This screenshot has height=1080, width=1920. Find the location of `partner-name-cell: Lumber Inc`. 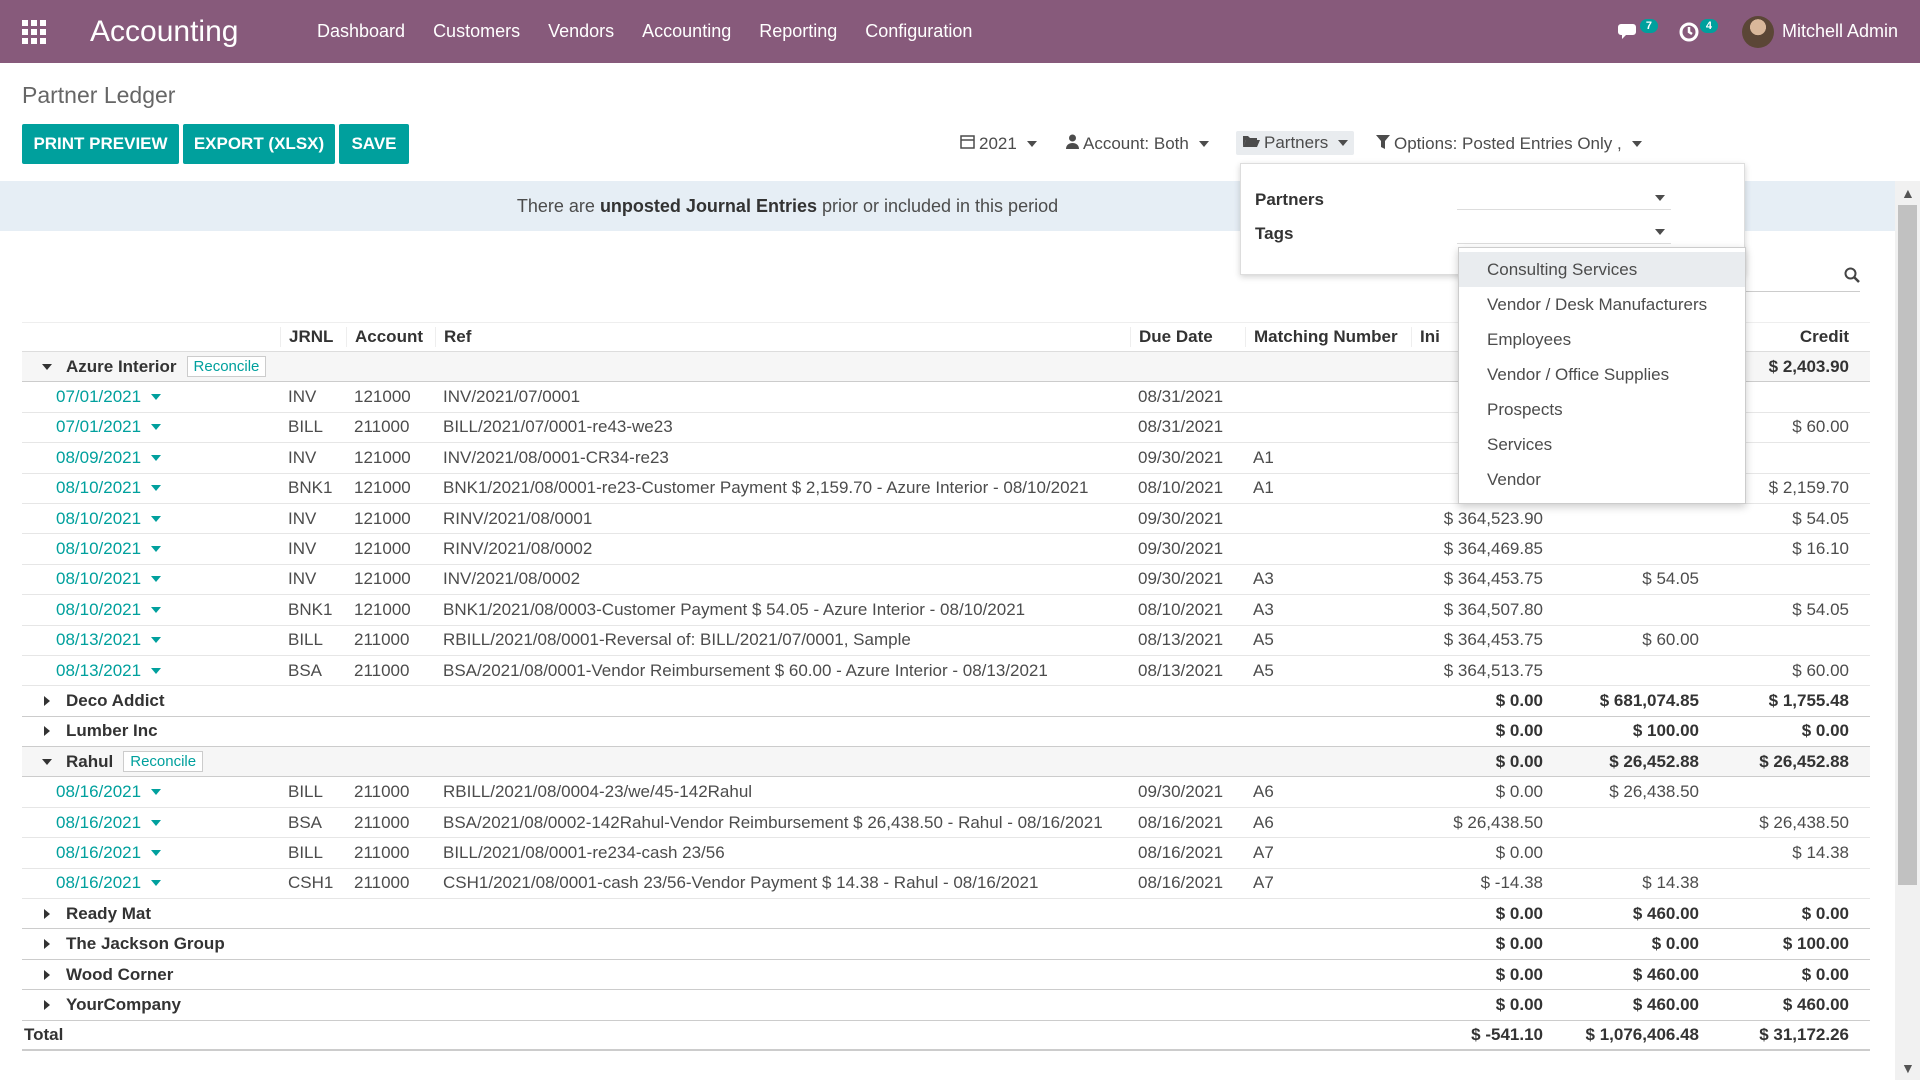

partner-name-cell: Lumber Inc is located at coordinates (716, 731).